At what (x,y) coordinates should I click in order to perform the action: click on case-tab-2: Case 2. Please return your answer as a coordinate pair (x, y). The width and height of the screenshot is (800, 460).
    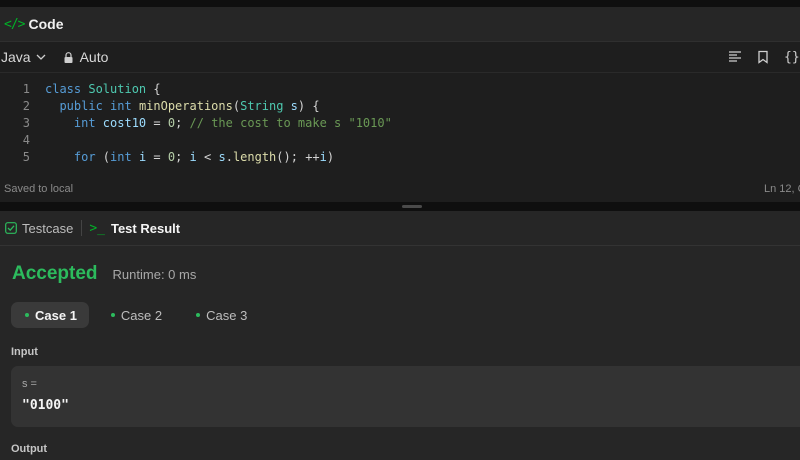
    Looking at the image, I should click on (135, 315).